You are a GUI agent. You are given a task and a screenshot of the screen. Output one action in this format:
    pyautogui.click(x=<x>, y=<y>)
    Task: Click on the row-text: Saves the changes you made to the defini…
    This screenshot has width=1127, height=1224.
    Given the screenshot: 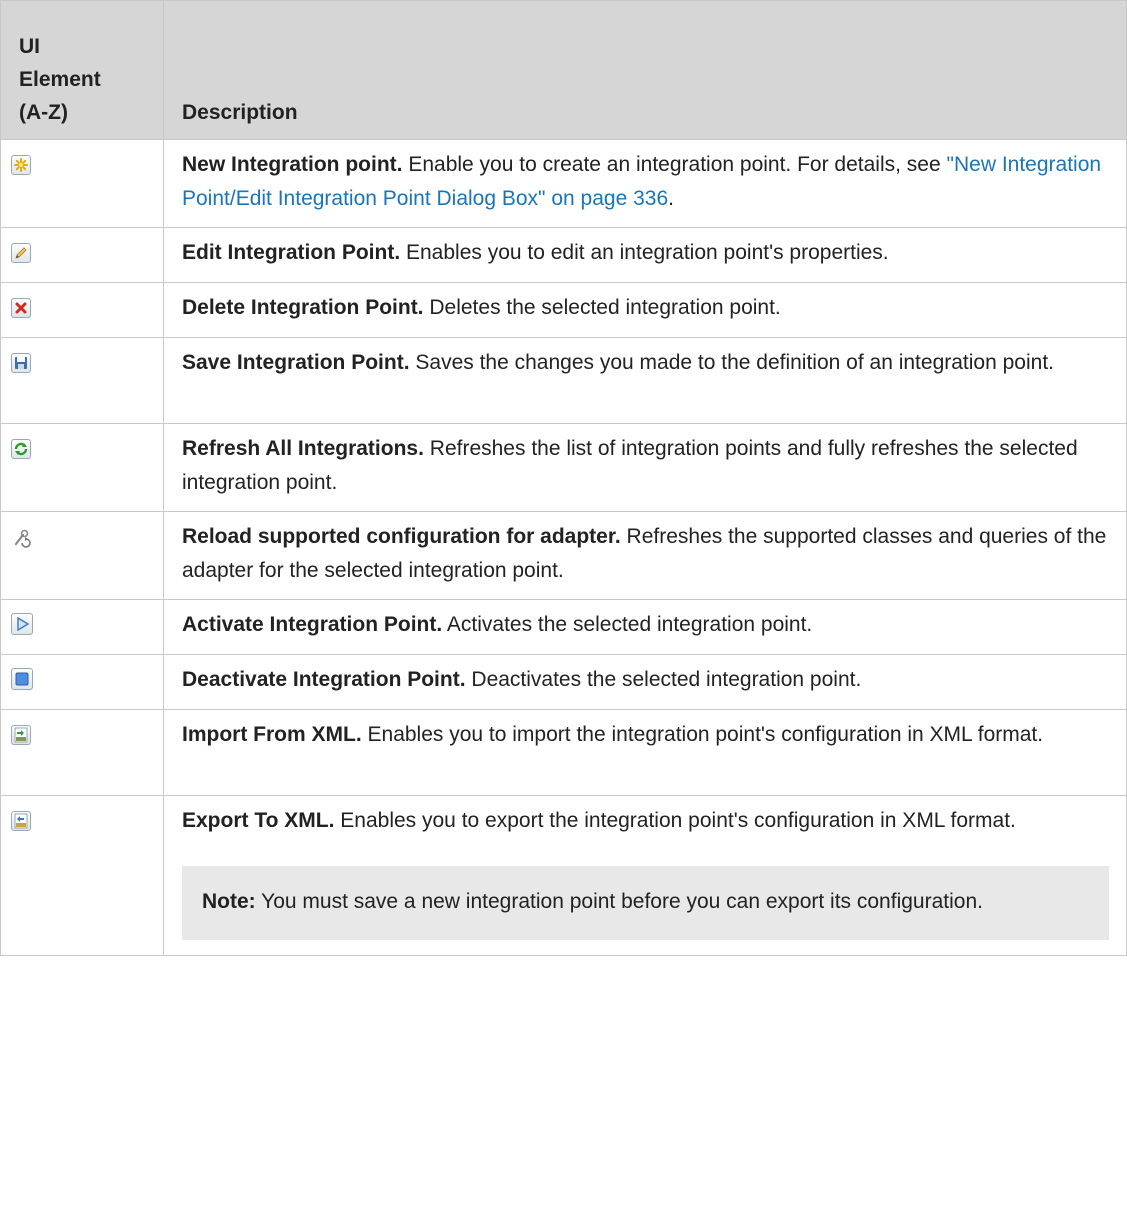 What is the action you would take?
    pyautogui.click(x=731, y=362)
    